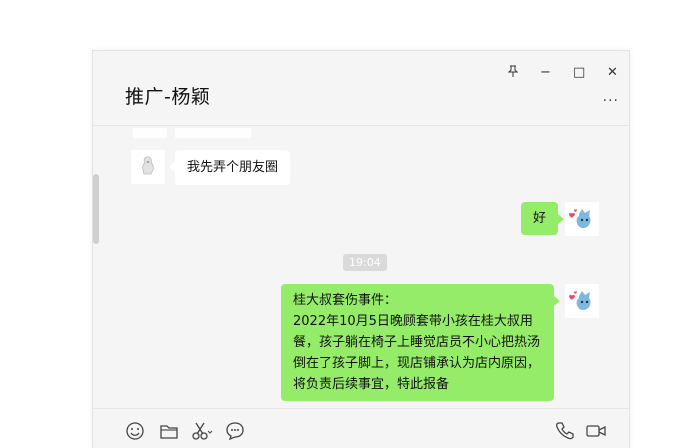 The height and width of the screenshot is (448, 696). Describe the element at coordinates (361, 428) in the screenshot. I see `input-toolbar` at that location.